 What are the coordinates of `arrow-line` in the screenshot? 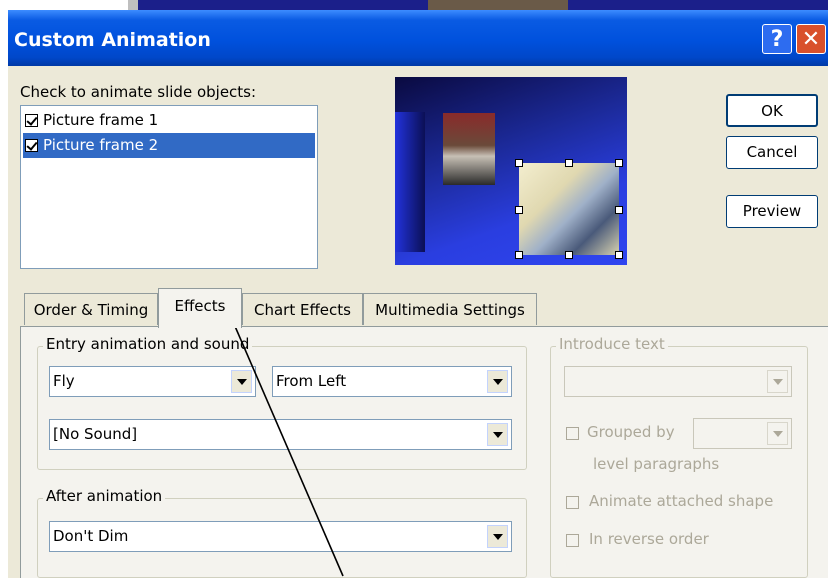 It's located at (287, 446).